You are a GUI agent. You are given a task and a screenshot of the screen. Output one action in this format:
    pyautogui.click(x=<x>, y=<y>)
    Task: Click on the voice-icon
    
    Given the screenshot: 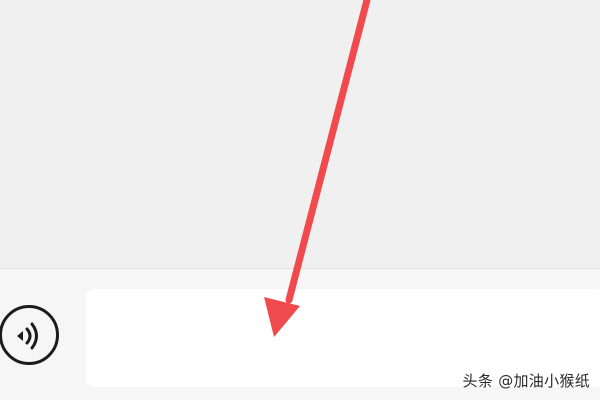 What is the action you would take?
    pyautogui.click(x=27, y=336)
    